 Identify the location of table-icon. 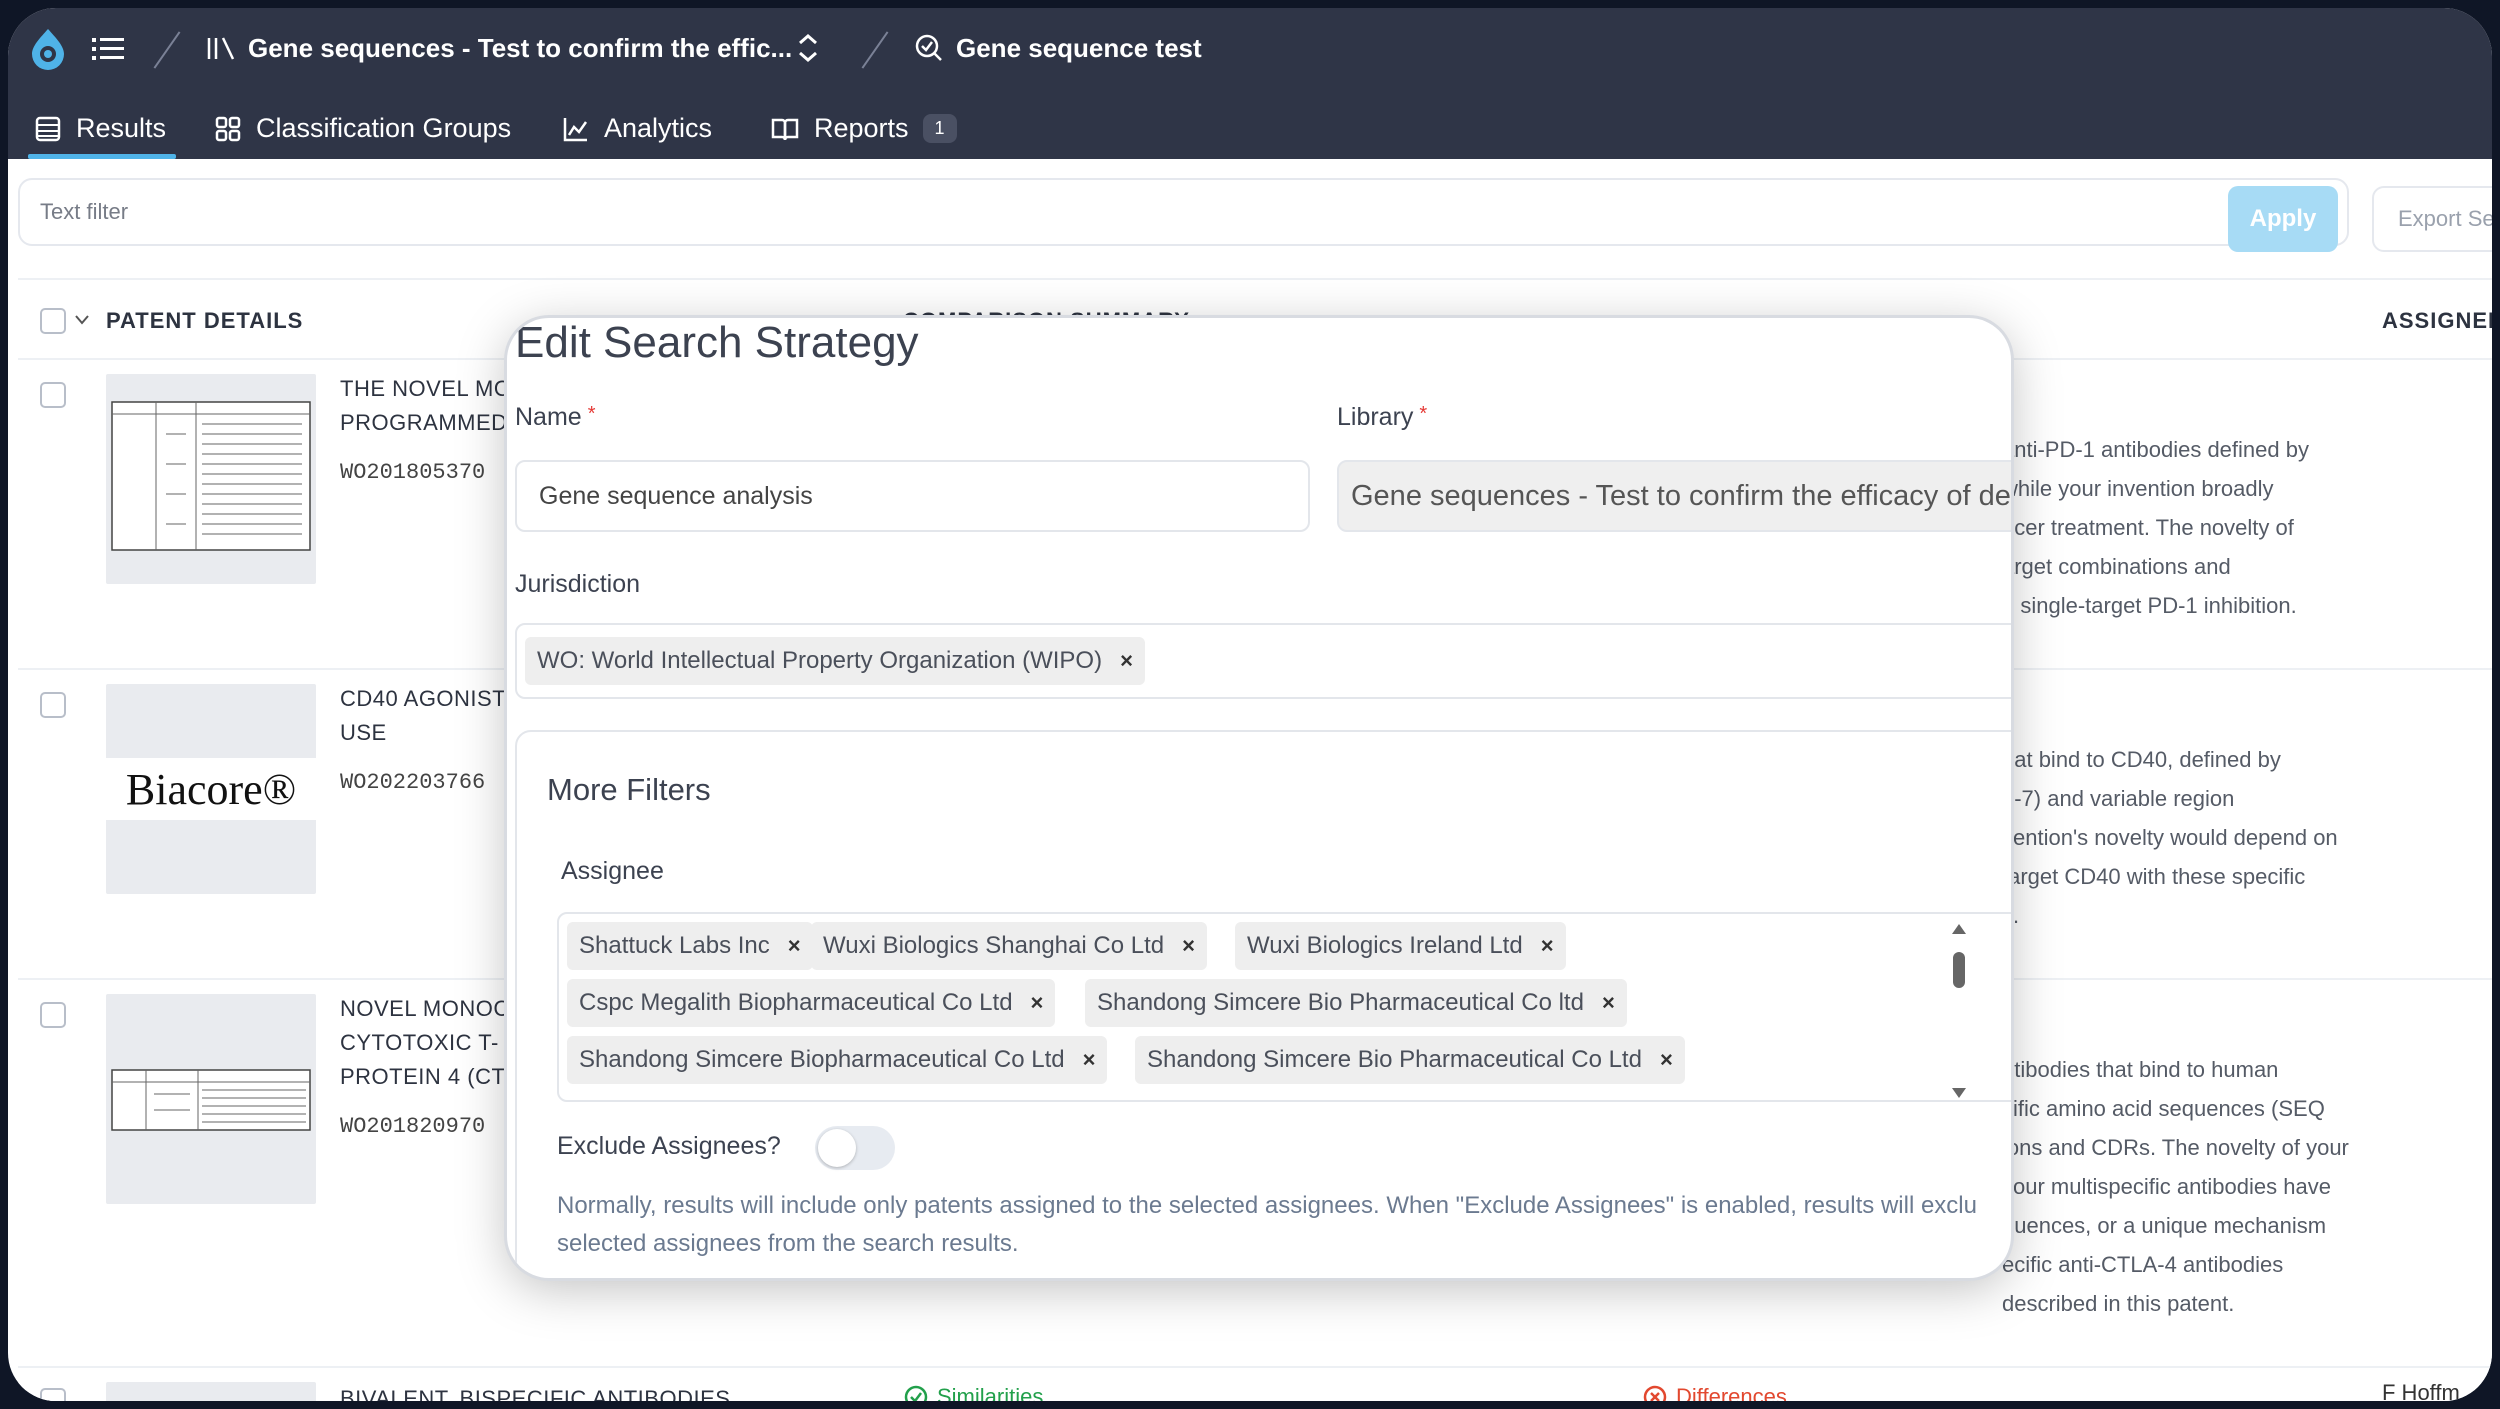
(48, 128).